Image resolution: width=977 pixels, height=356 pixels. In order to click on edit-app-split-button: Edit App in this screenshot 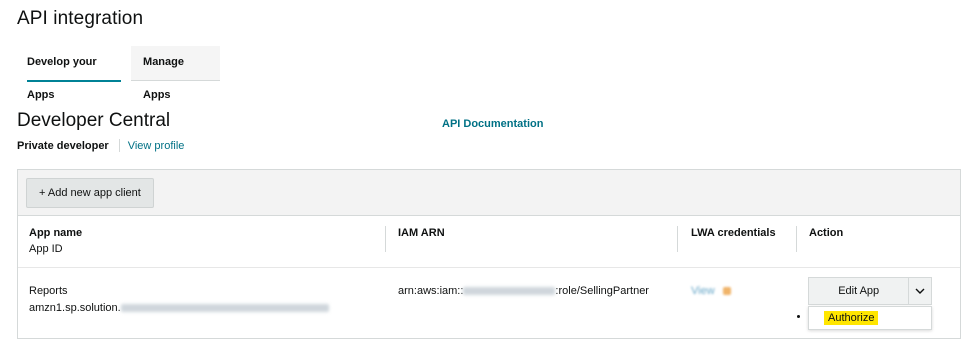, I will do `click(870, 291)`.